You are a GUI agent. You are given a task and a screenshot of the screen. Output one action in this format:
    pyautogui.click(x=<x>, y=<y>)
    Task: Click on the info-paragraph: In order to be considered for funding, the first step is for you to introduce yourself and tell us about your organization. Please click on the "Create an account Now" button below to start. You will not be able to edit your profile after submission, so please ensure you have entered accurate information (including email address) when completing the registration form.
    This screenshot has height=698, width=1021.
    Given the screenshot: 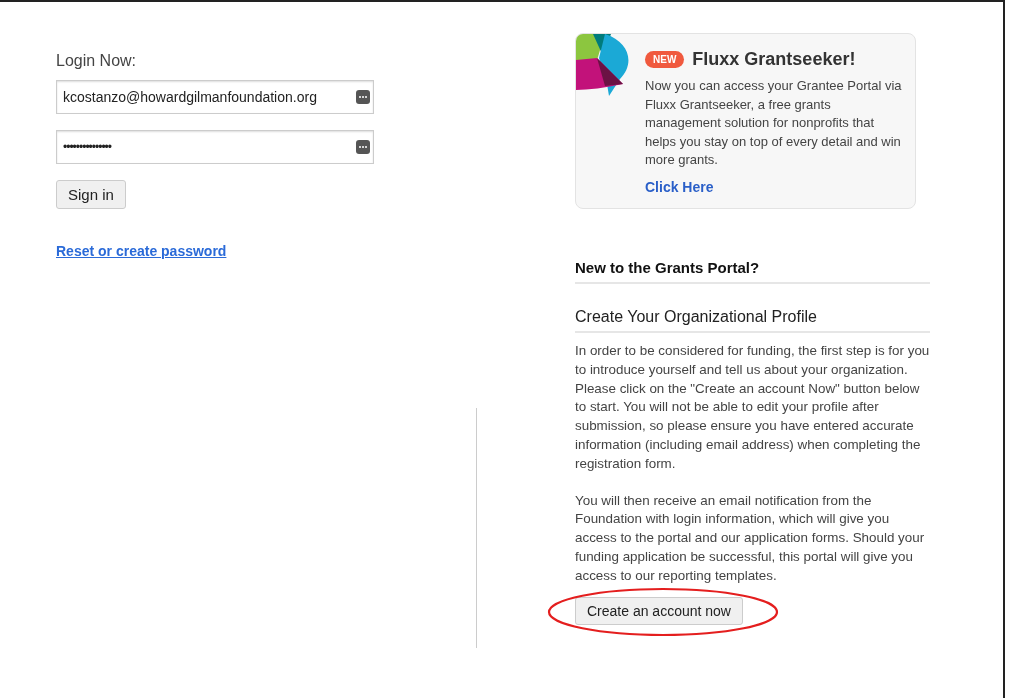 What is the action you would take?
    pyautogui.click(x=753, y=407)
    